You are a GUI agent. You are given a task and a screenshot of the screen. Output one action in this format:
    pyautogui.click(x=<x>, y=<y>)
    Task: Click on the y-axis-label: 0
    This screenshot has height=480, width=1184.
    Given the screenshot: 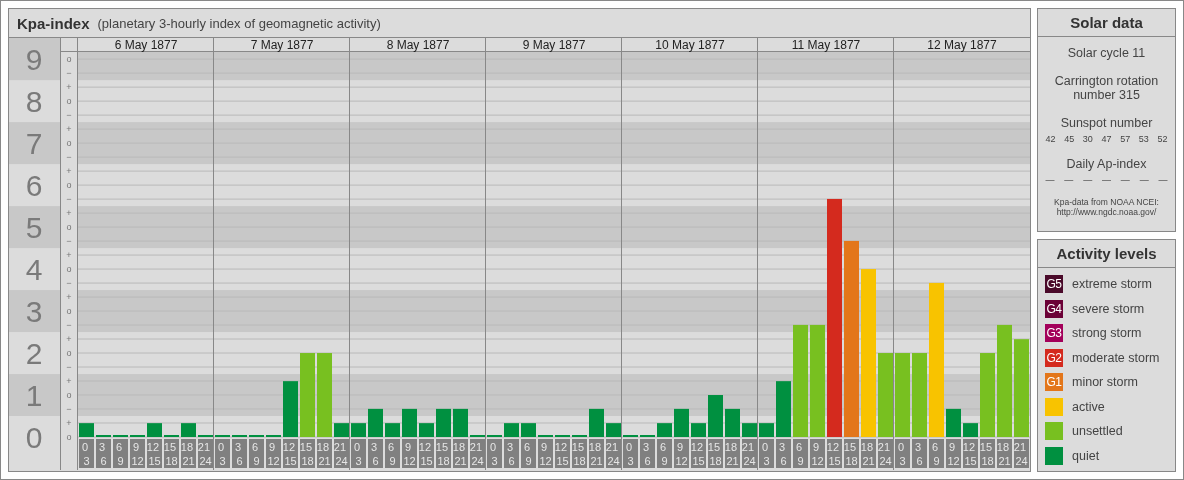 What is the action you would take?
    pyautogui.click(x=34, y=437)
    